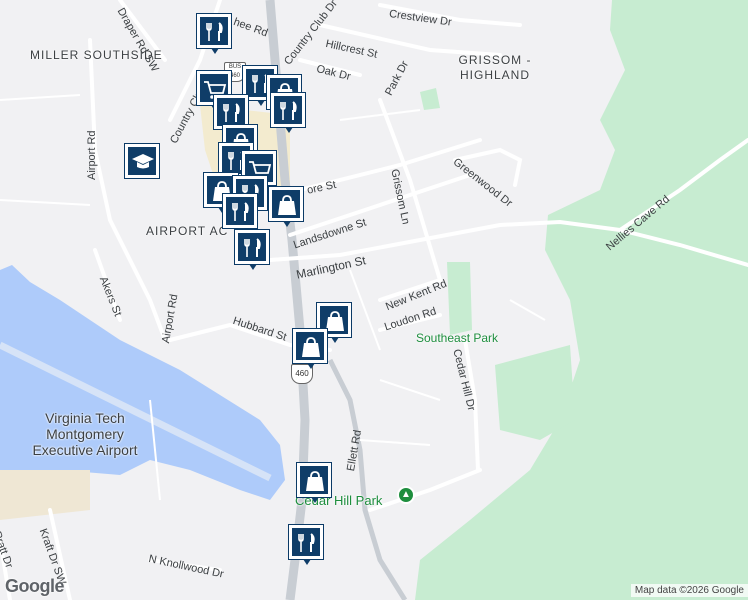 The image size is (748, 600). What do you see at coordinates (406, 495) in the screenshot?
I see `park-icon: ▲` at bounding box center [406, 495].